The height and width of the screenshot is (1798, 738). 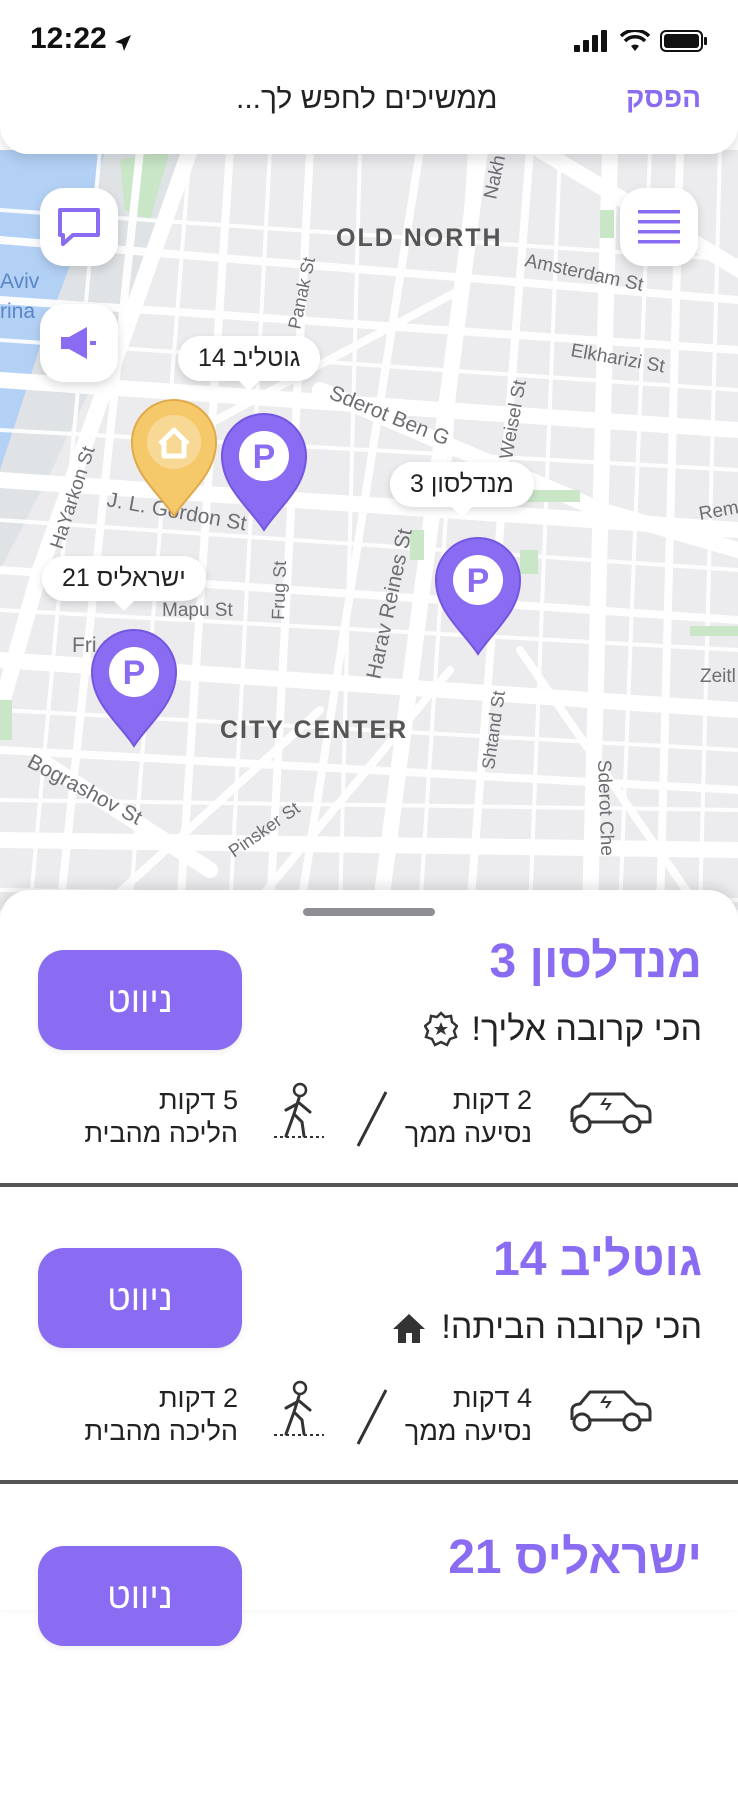 I want to click on home-icon, so click(x=409, y=1328).